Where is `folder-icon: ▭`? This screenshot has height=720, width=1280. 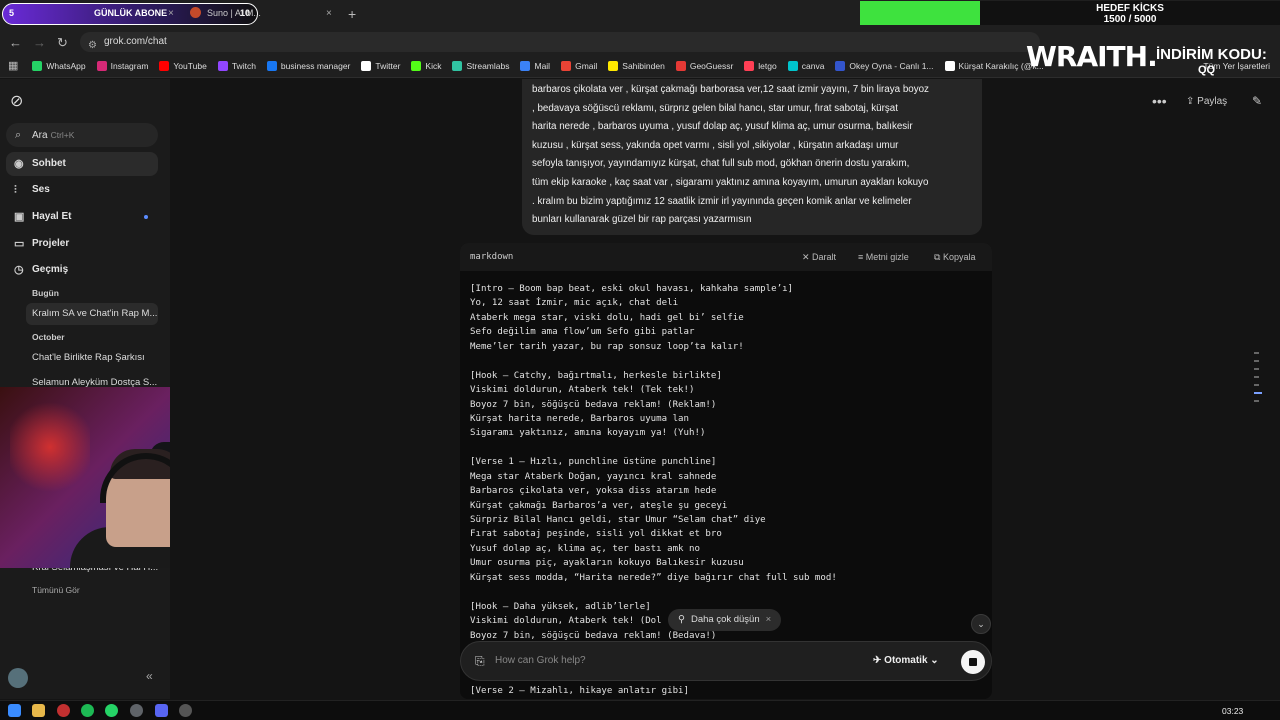
folder-icon: ▭ is located at coordinates (19, 244).